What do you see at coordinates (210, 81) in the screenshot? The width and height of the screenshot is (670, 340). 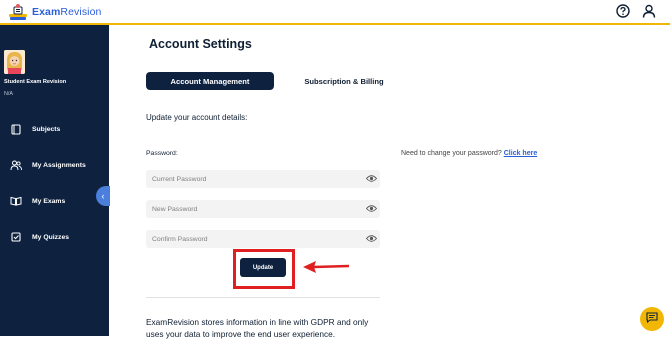 I see `tab-account-management: Account Management` at bounding box center [210, 81].